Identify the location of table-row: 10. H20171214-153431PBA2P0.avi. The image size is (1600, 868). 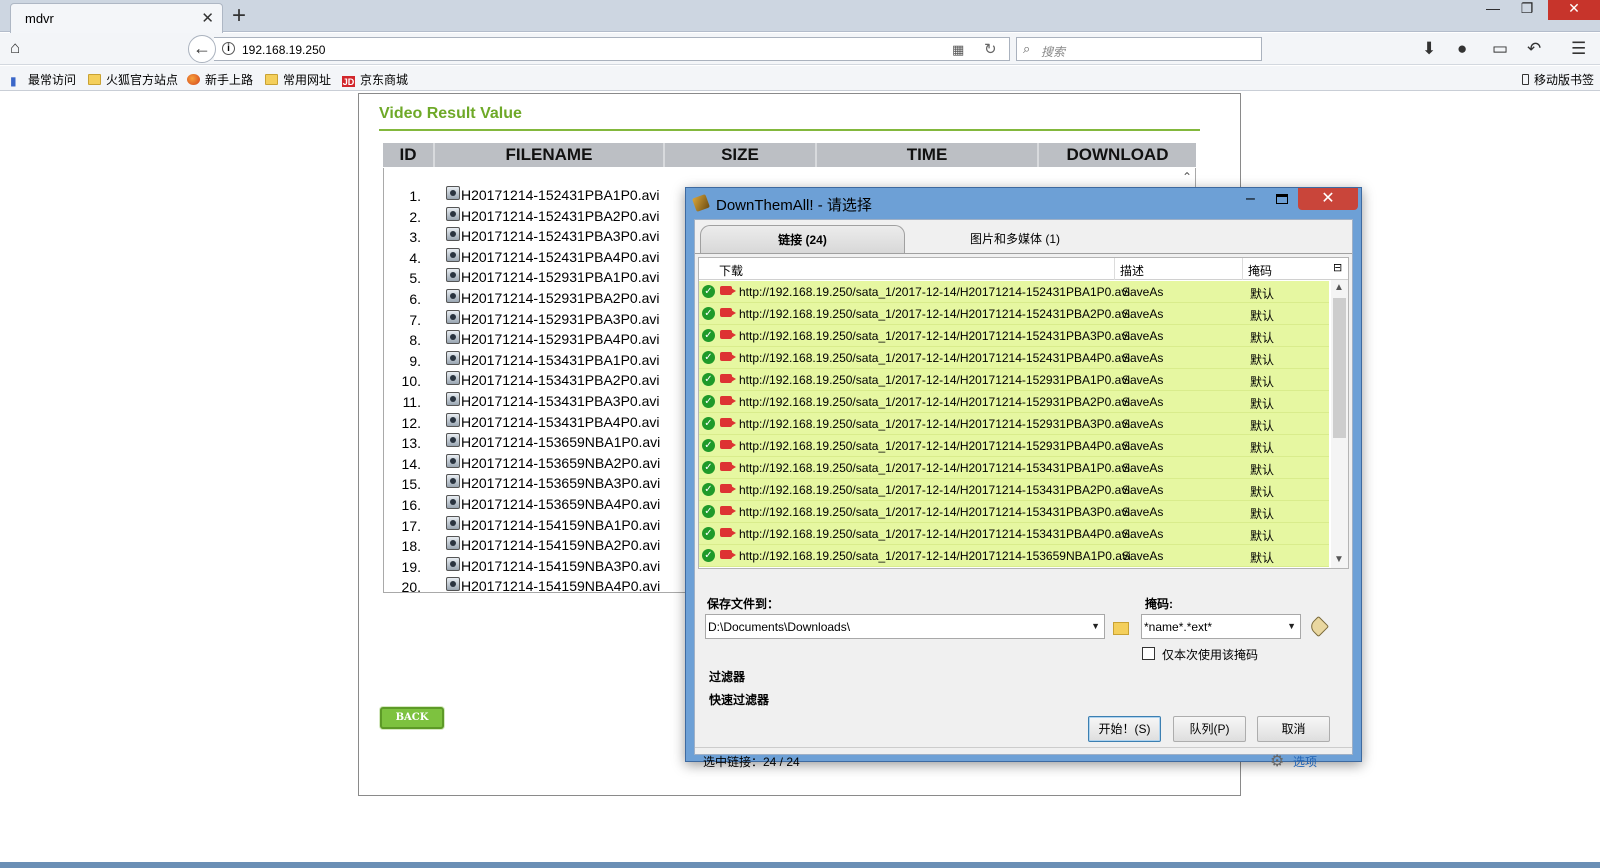
(533, 381).